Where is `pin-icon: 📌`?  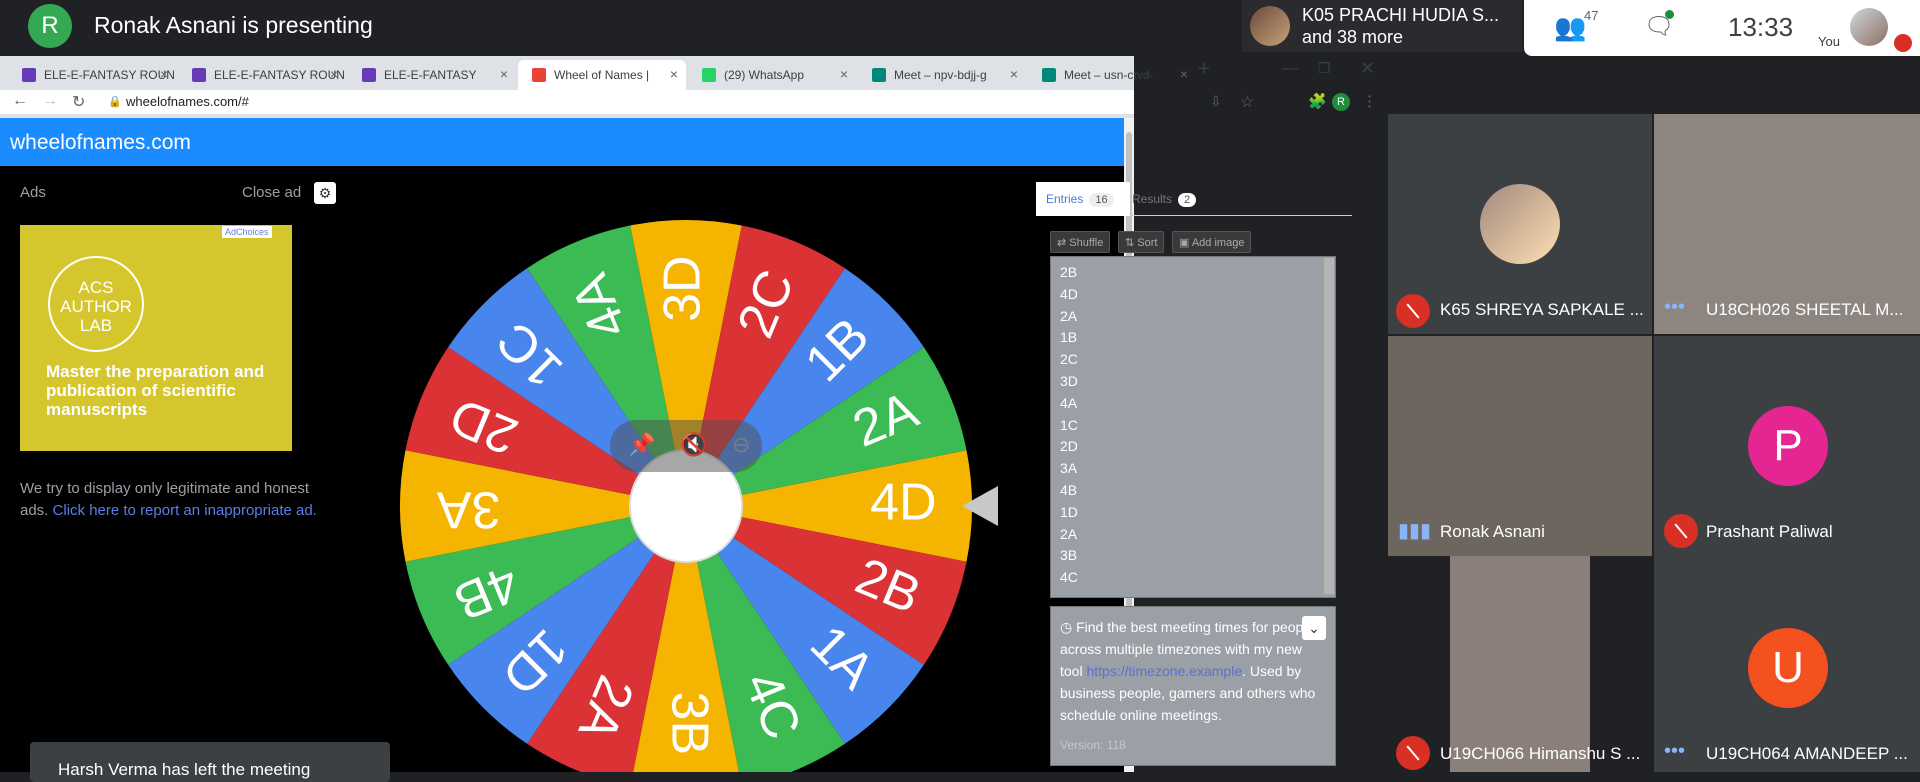 pin-icon: 📌 is located at coordinates (641, 445).